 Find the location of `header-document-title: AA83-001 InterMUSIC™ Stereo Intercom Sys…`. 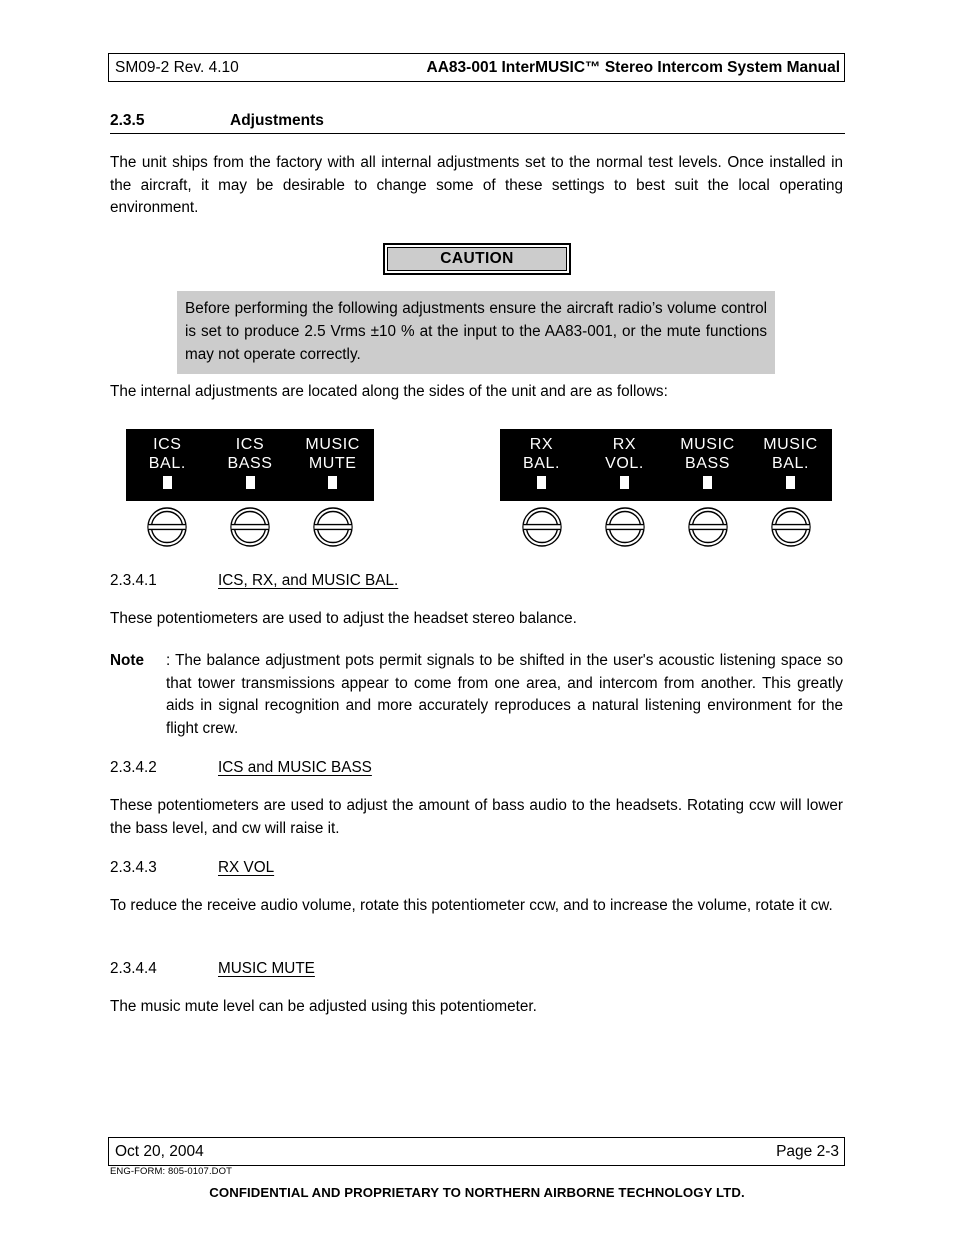

header-document-title: AA83-001 InterMUSIC™ Stereo Intercom Sys… is located at coordinates (633, 67).